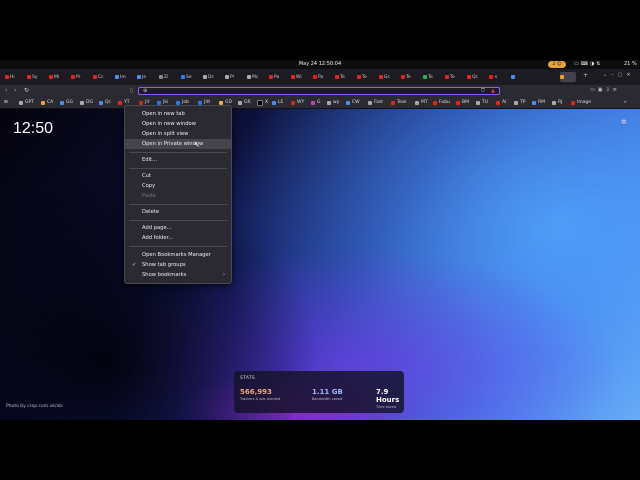  What do you see at coordinates (168, 77) in the screenshot?
I see `tab: Zi` at bounding box center [168, 77].